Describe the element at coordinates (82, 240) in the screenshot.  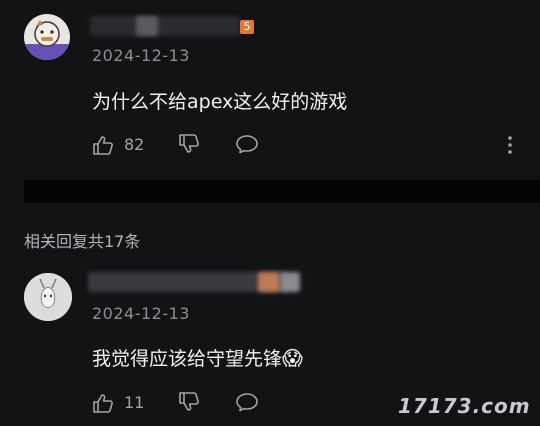
I see `replies-count-label: 相关回复共17条` at that location.